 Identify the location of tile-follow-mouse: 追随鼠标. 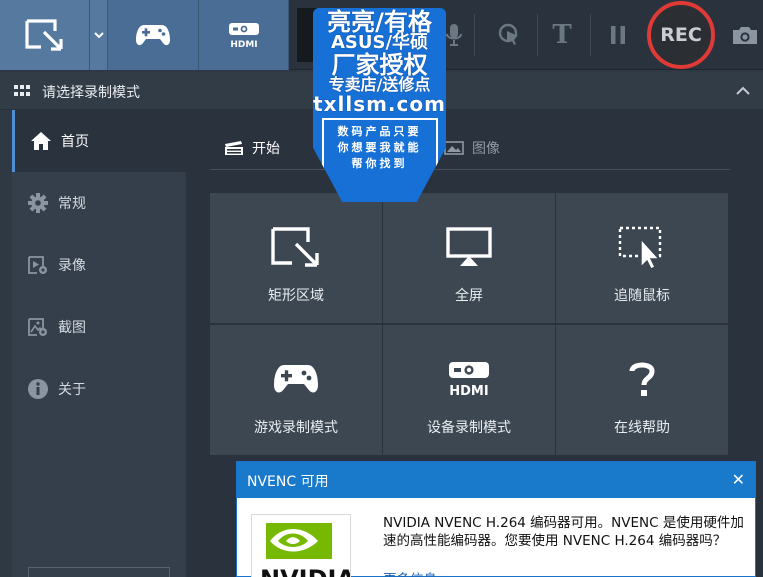
(642, 258).